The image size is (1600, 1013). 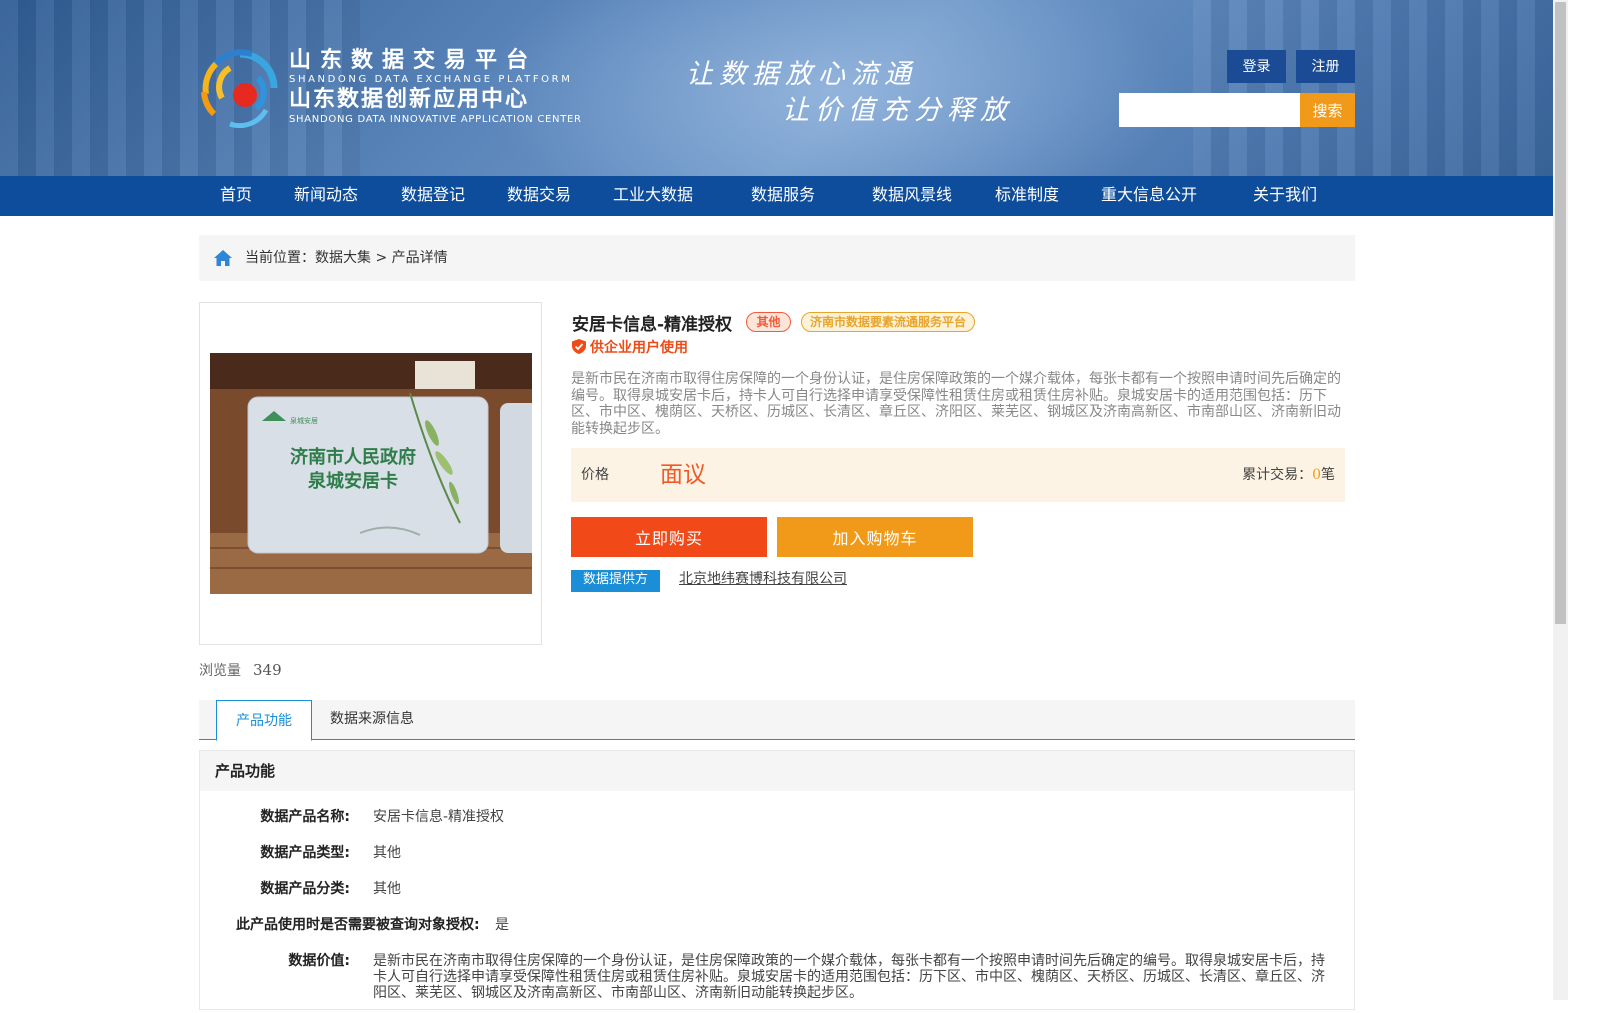 What do you see at coordinates (615, 581) in the screenshot?
I see `provider-tag: 数据提供方` at bounding box center [615, 581].